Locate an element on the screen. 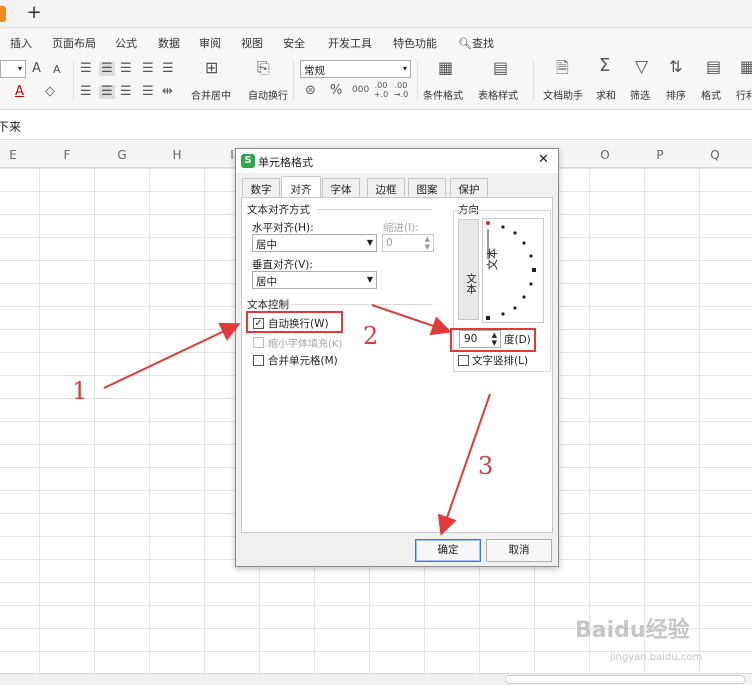 Image resolution: width=752 pixels, height=685 pixels. baidu-watermark: Baidu经验 is located at coordinates (632, 630).